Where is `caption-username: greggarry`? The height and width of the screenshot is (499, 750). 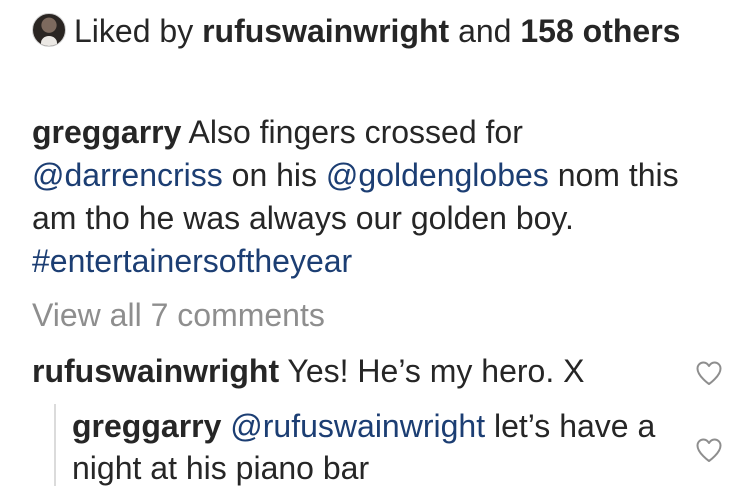 caption-username: greggarry is located at coordinates (106, 132).